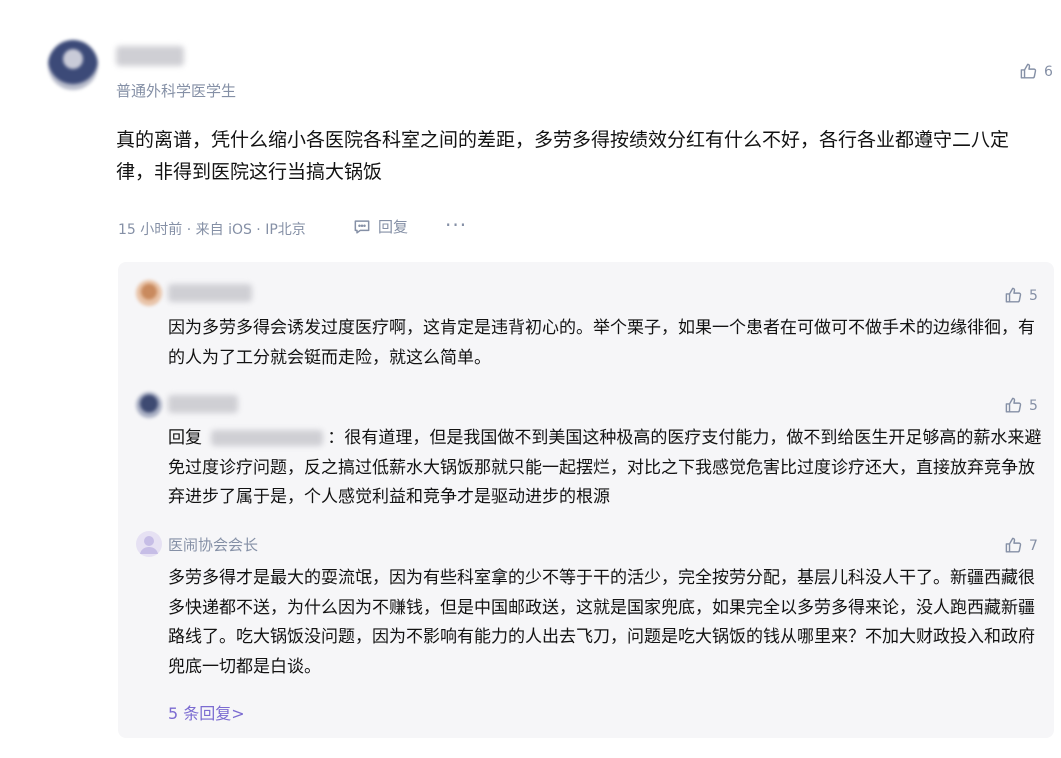 This screenshot has height=758, width=1061. I want to click on comment-meta: 15 小时前 · 来自 iOS · IP北京, so click(212, 230).